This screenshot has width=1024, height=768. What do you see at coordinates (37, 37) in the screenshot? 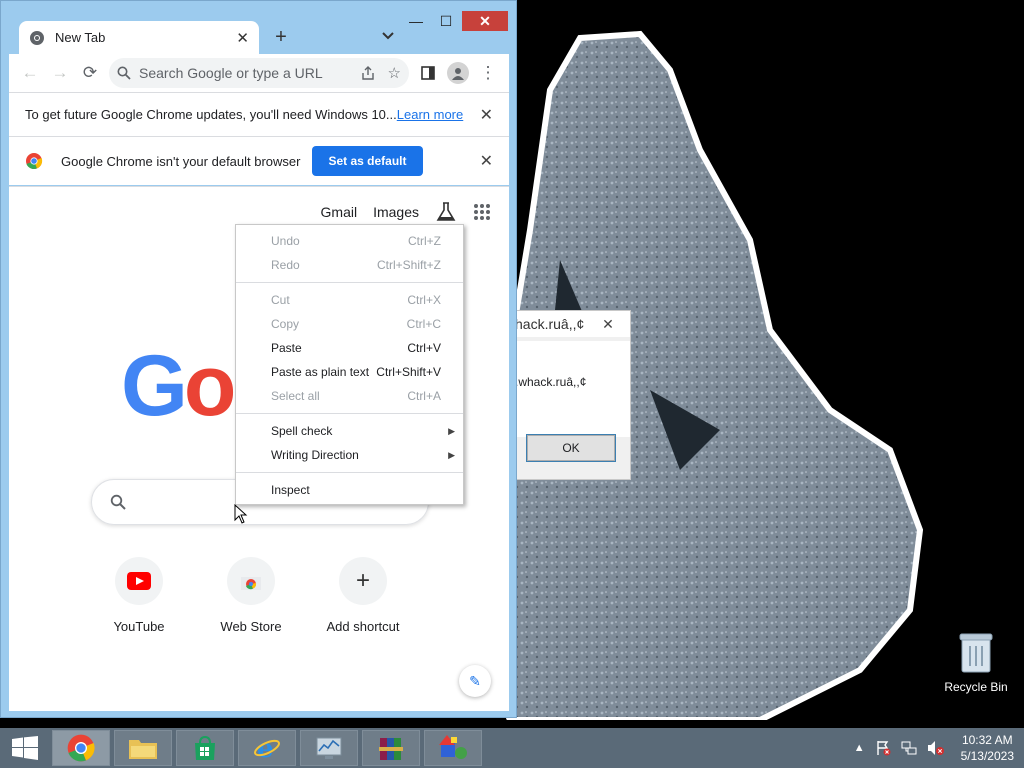
I see `chrome-tab-icon` at bounding box center [37, 37].